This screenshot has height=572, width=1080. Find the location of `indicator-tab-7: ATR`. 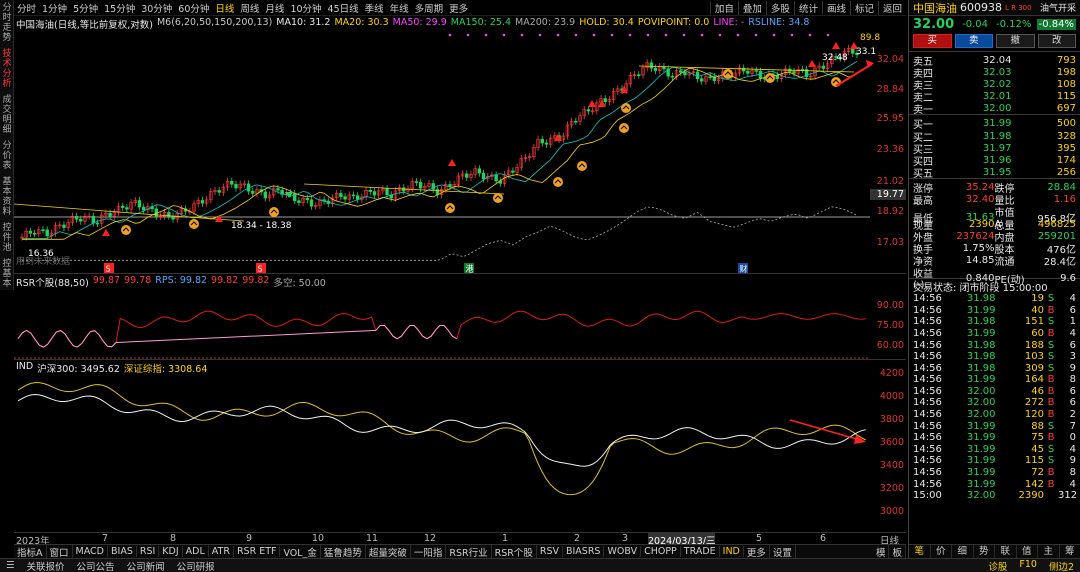

indicator-tab-7: ATR is located at coordinates (221, 551).